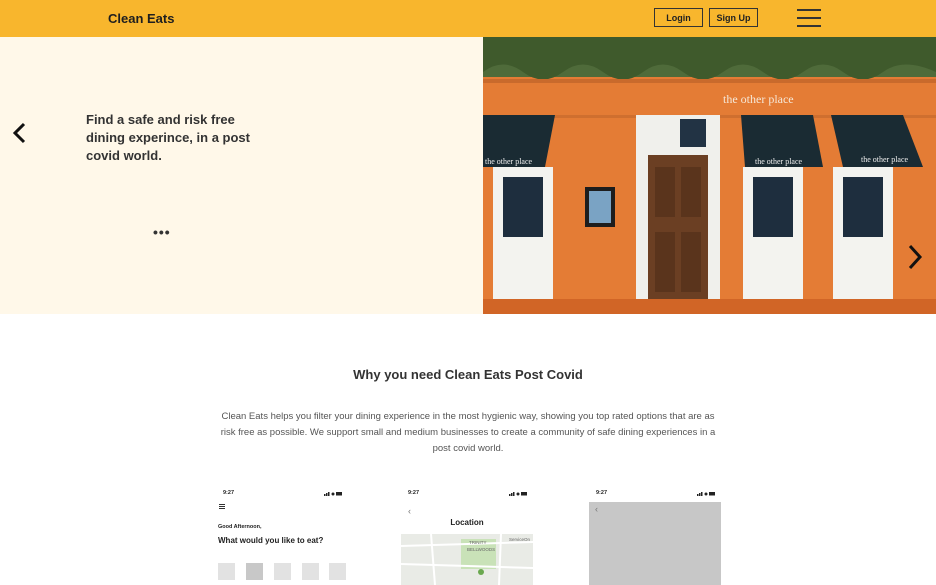 The width and height of the screenshot is (936, 585). Describe the element at coordinates (481, 549) in the screenshot. I see `map-label: BELLWOODS` at that location.